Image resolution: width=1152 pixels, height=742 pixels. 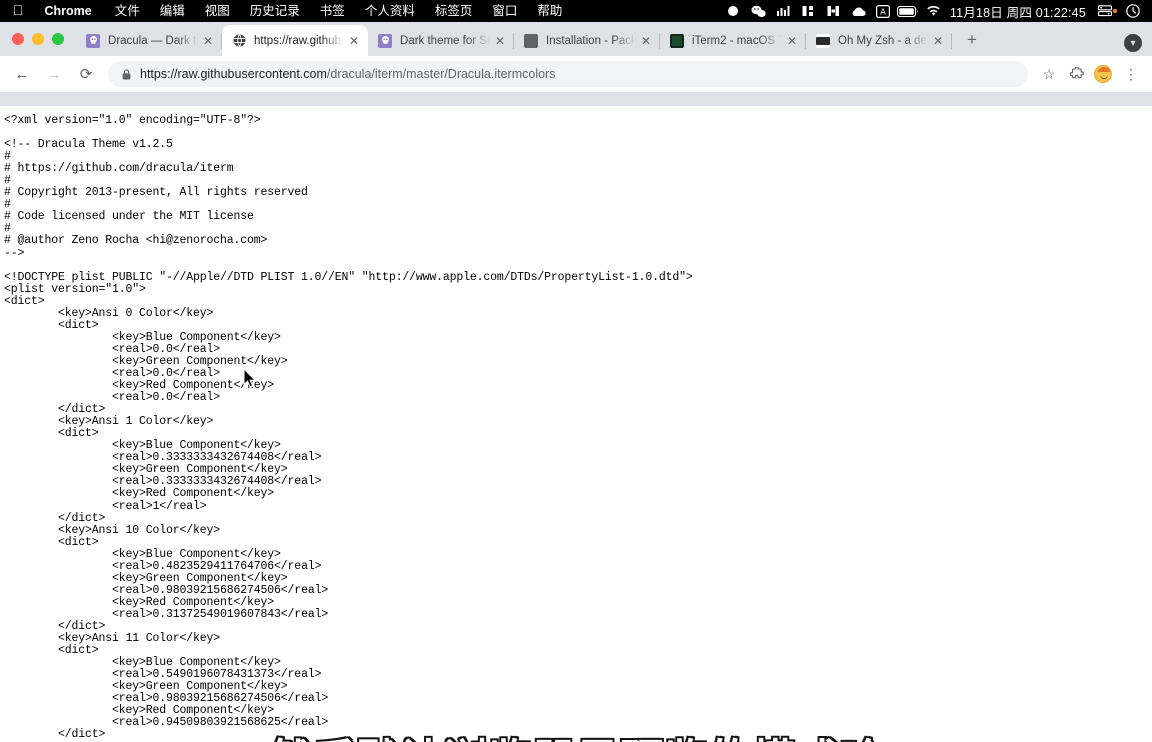 I want to click on tab-title: Dracula — Dark theme fo, so click(x=153, y=40).